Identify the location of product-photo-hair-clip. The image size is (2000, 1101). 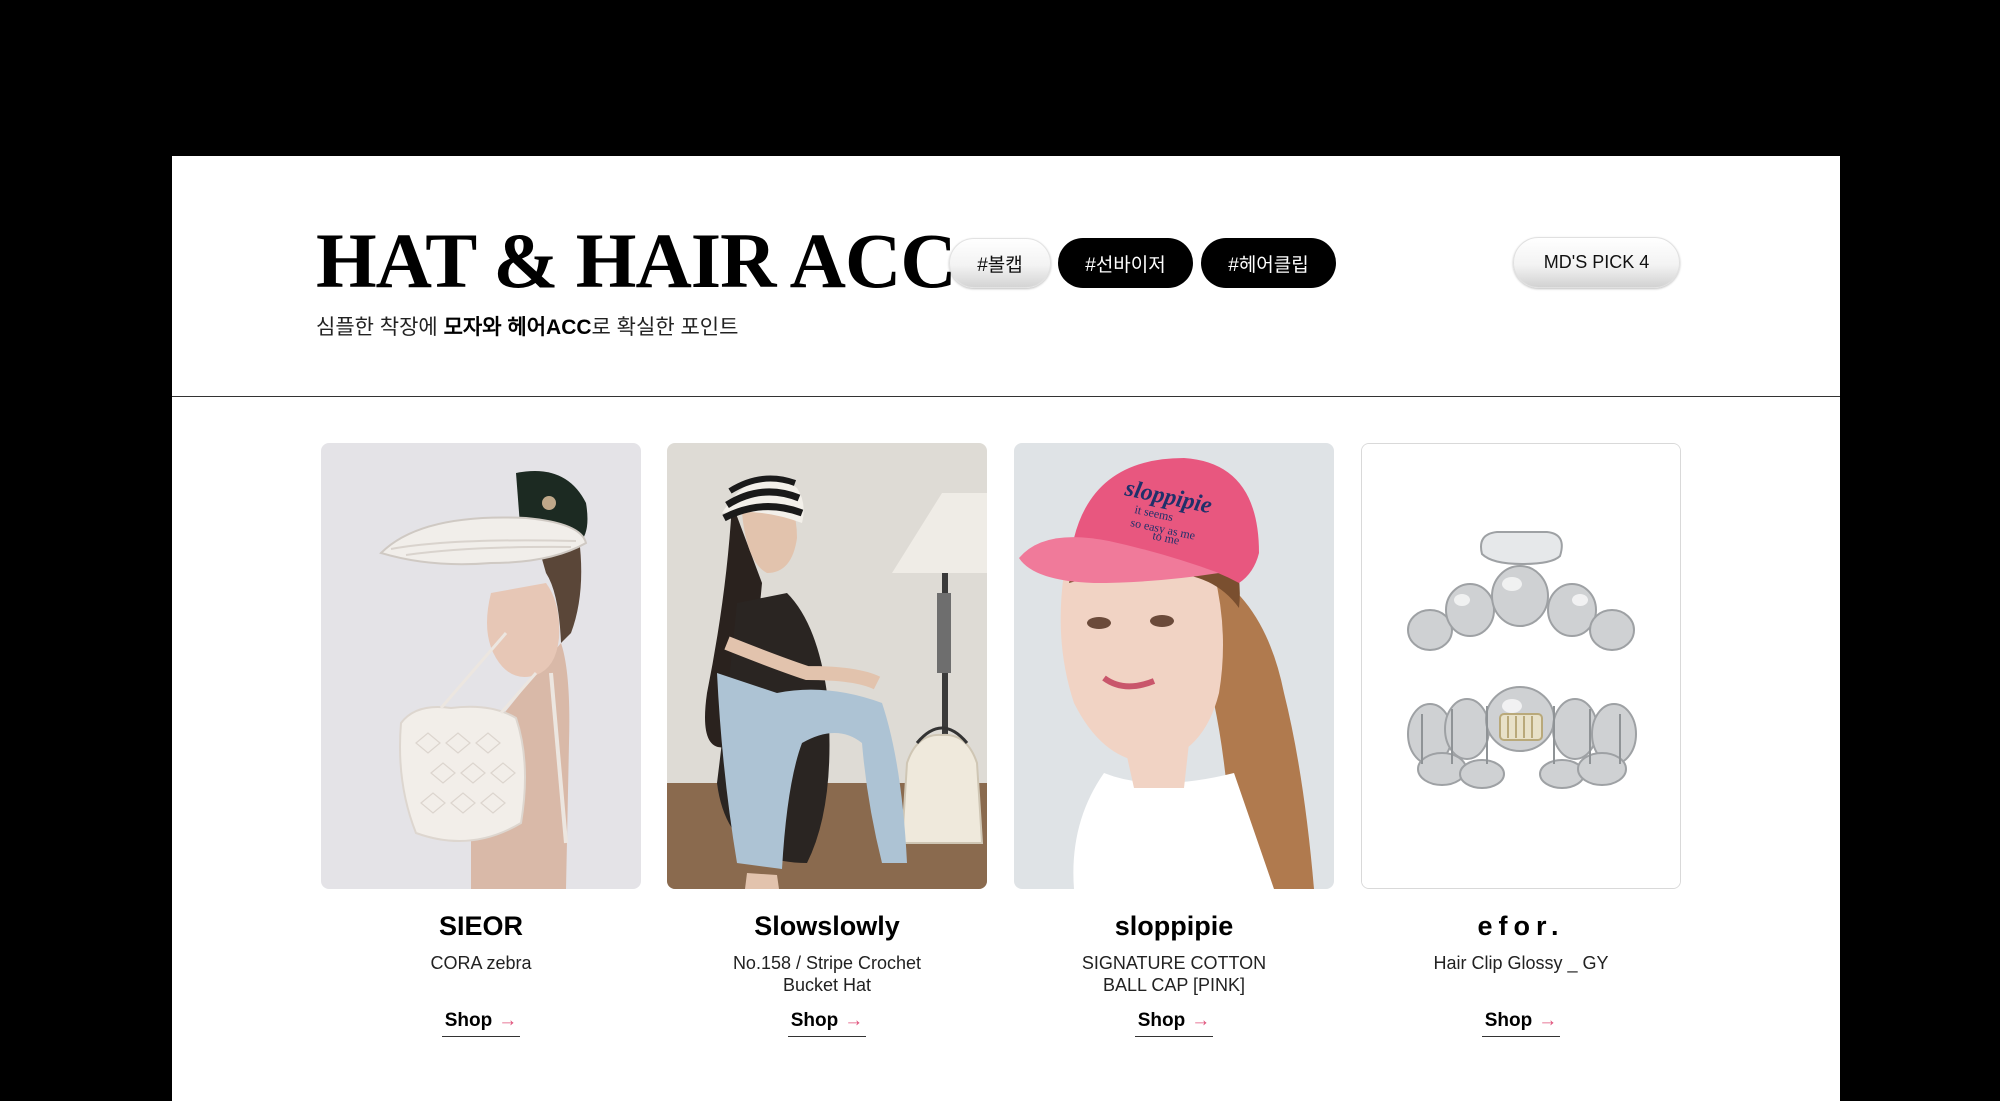
(1521, 666).